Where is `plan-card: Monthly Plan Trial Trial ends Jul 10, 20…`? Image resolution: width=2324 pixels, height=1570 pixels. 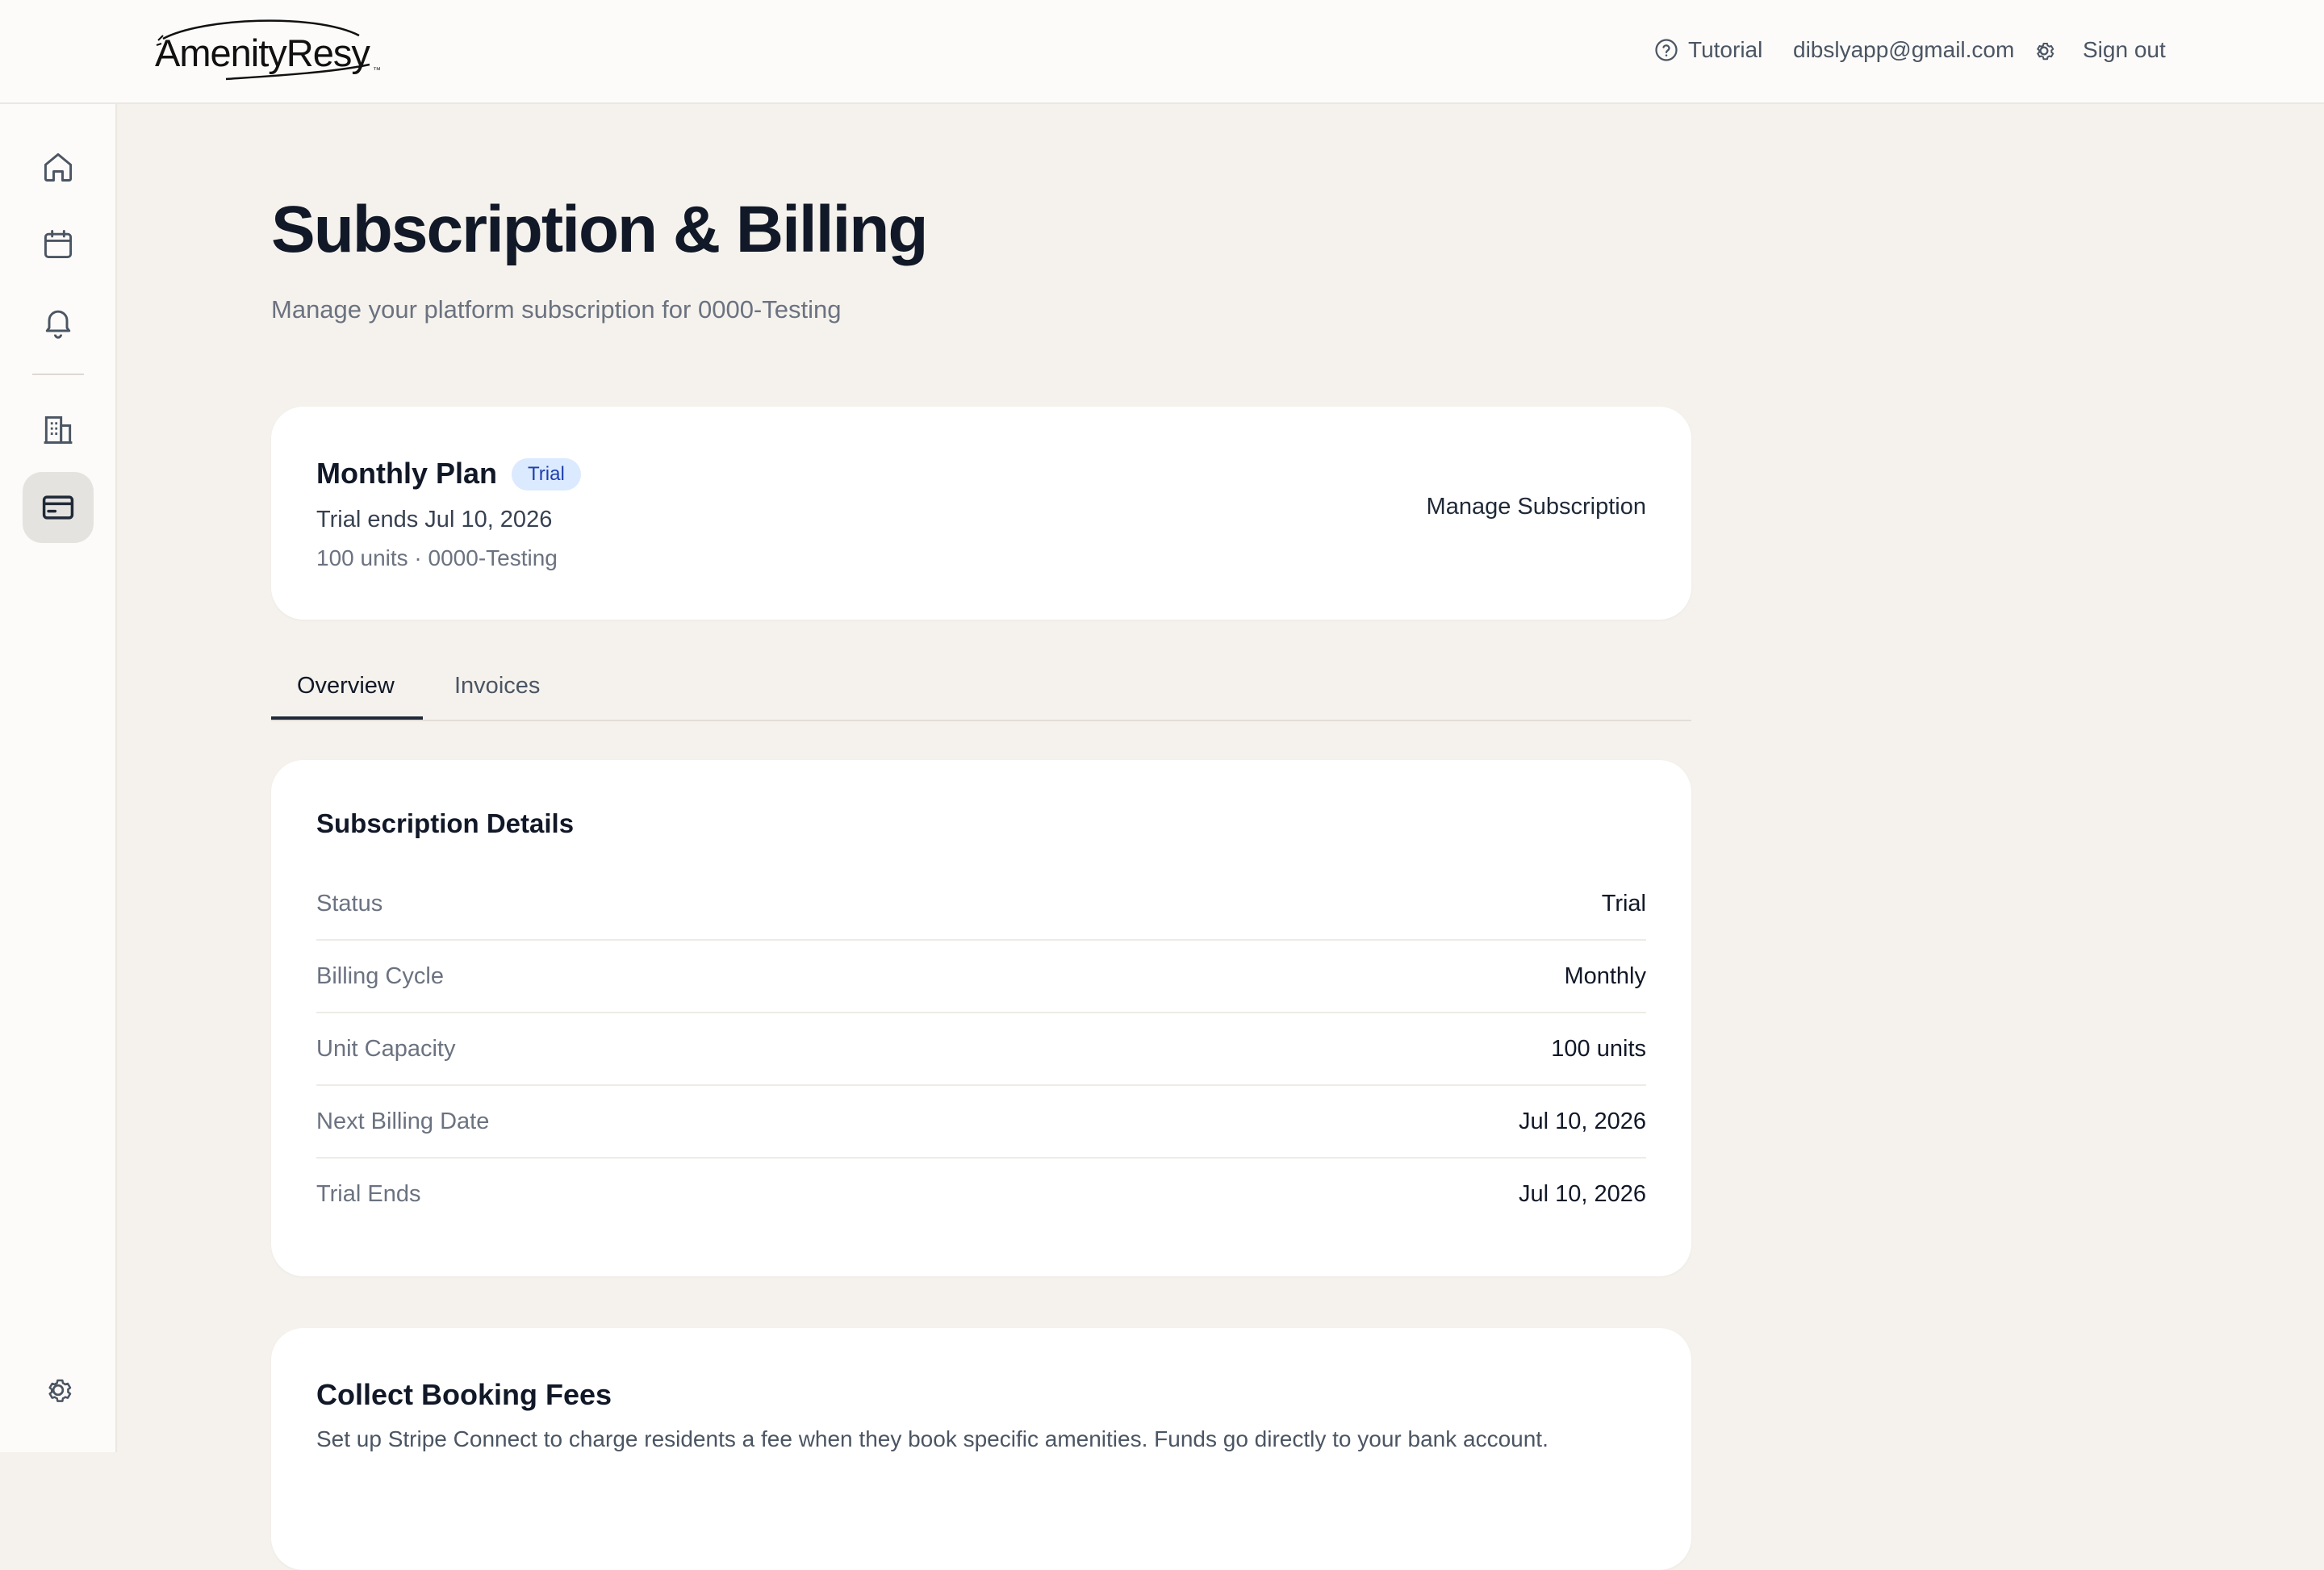
plan-card: Monthly Plan Trial Trial ends Jul 10, 20… is located at coordinates (981, 513).